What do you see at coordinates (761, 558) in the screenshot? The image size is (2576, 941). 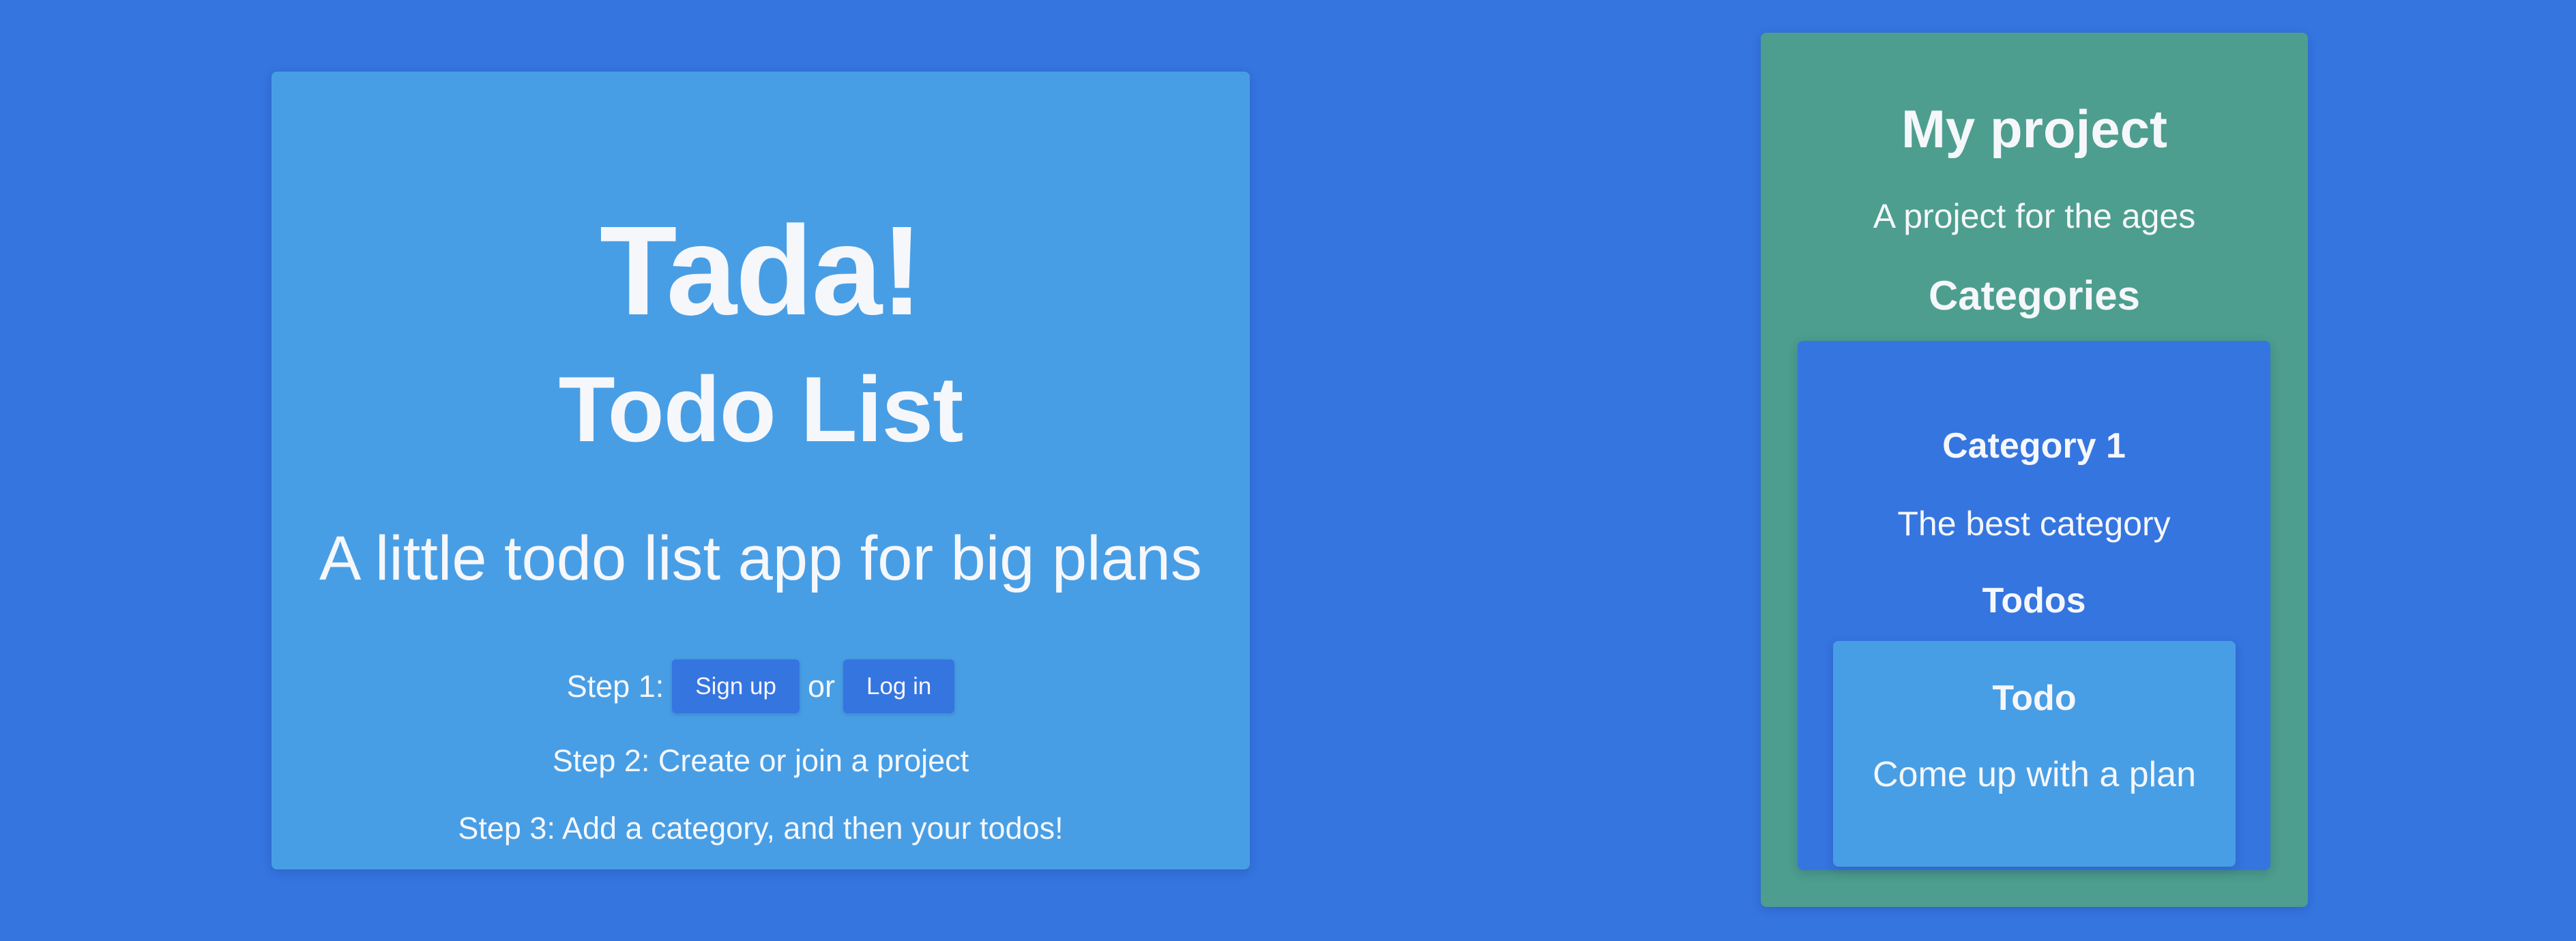 I see `hero-tagline: A little todo list app for big plans` at bounding box center [761, 558].